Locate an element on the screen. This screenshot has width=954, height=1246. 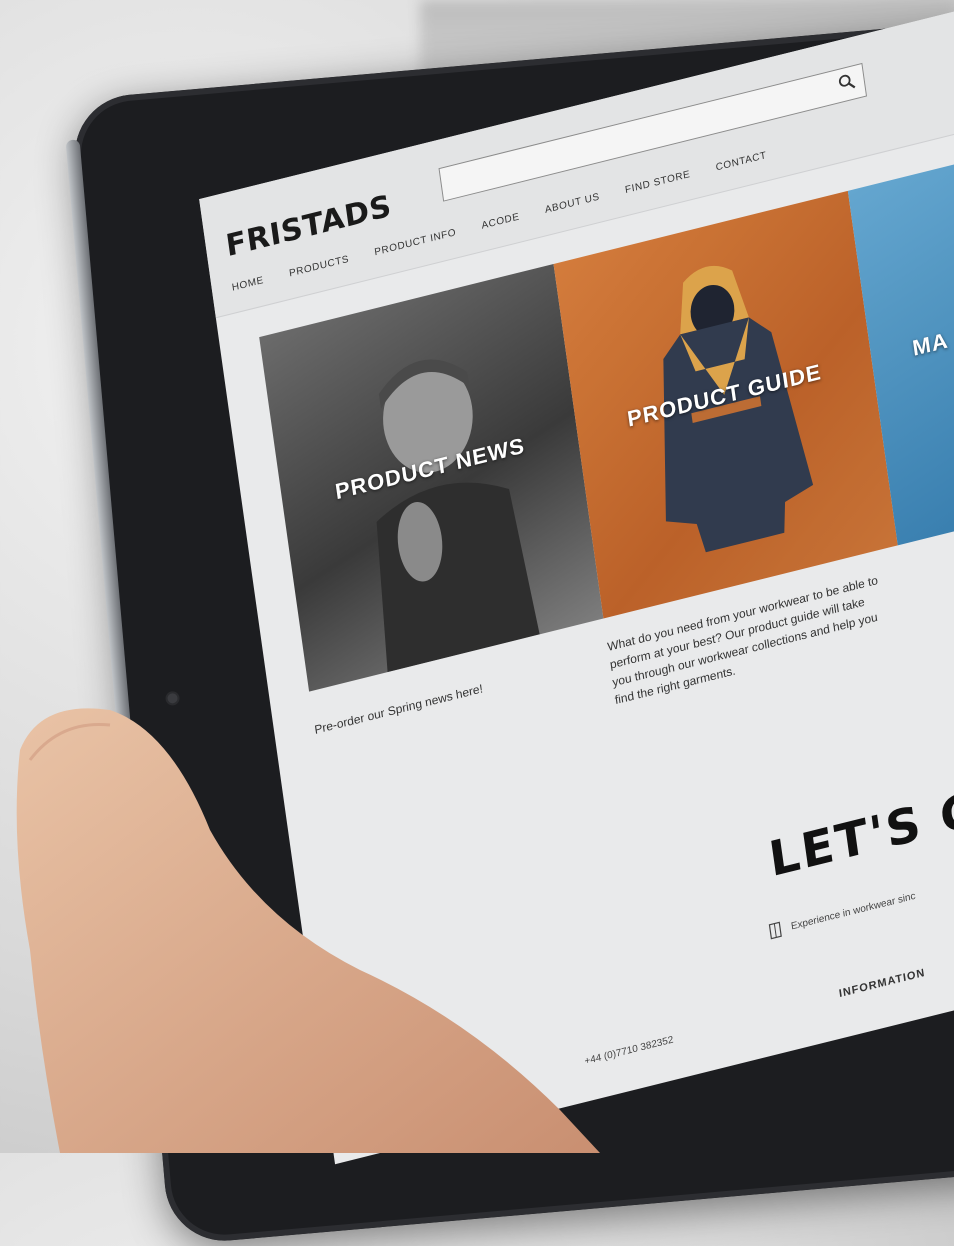
experience-row: Experience in workwear sinc is located at coordinates (842, 914).